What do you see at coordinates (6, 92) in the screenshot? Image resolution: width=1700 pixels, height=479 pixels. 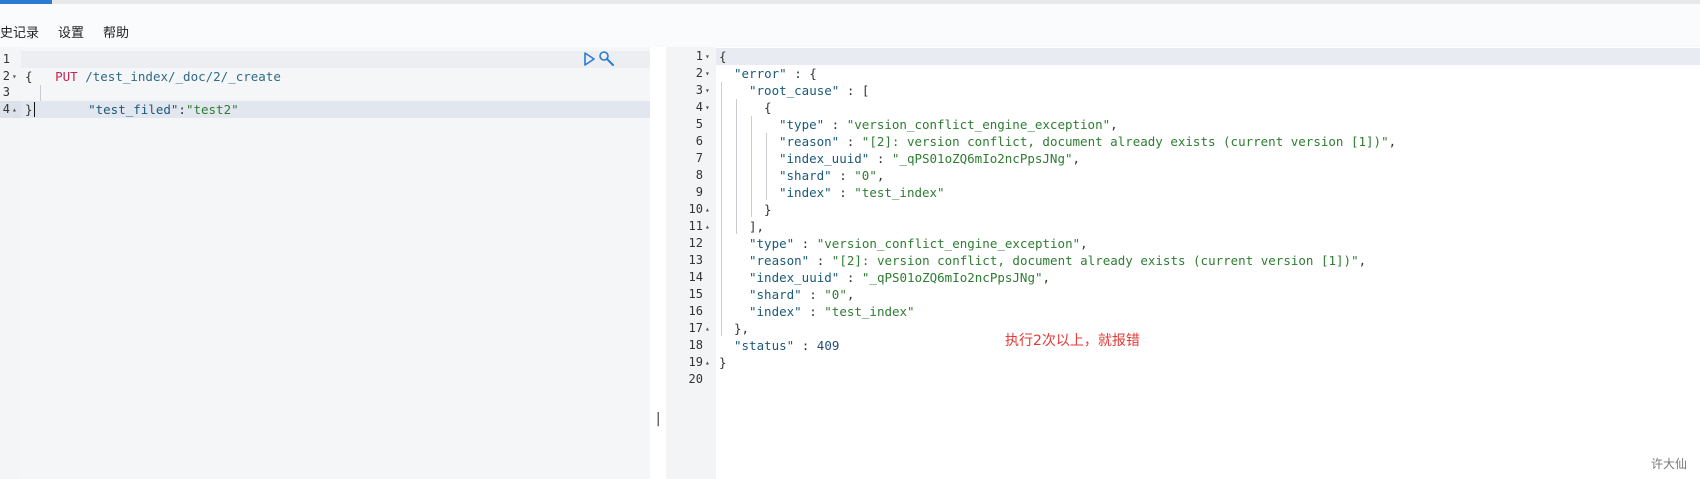 I see `line-number: 3` at bounding box center [6, 92].